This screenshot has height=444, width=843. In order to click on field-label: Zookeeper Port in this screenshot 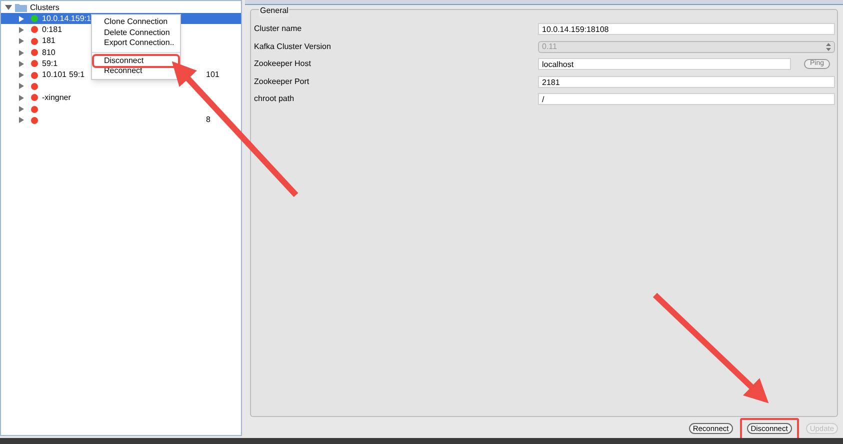, I will do `click(282, 82)`.